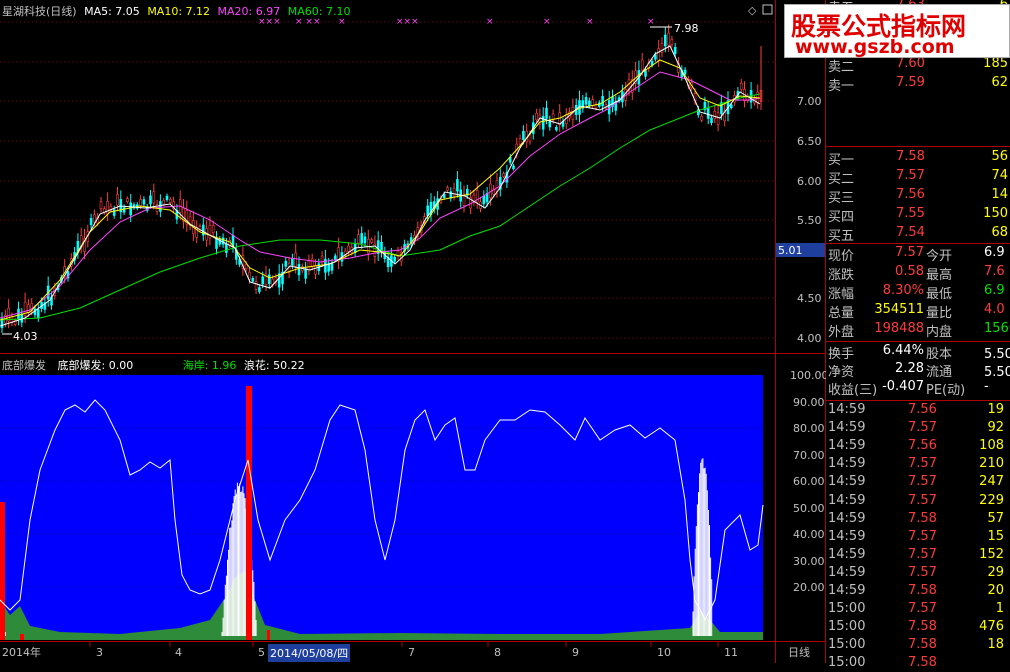 The image size is (1010, 672). I want to click on buy-level-row: 买二7.5774, so click(918, 176).